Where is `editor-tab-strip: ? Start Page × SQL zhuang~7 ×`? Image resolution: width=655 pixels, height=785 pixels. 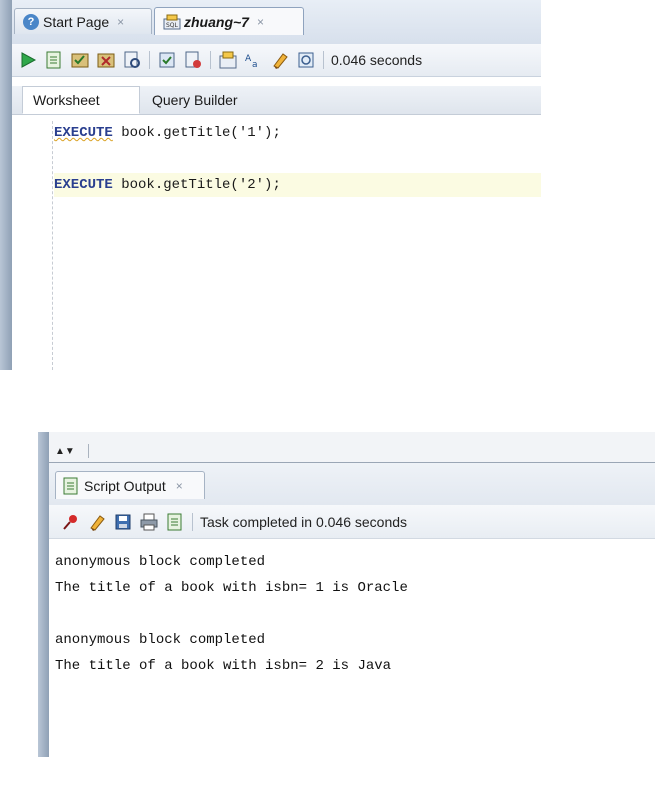 editor-tab-strip: ? Start Page × SQL zhuang~7 × is located at coordinates (270, 22).